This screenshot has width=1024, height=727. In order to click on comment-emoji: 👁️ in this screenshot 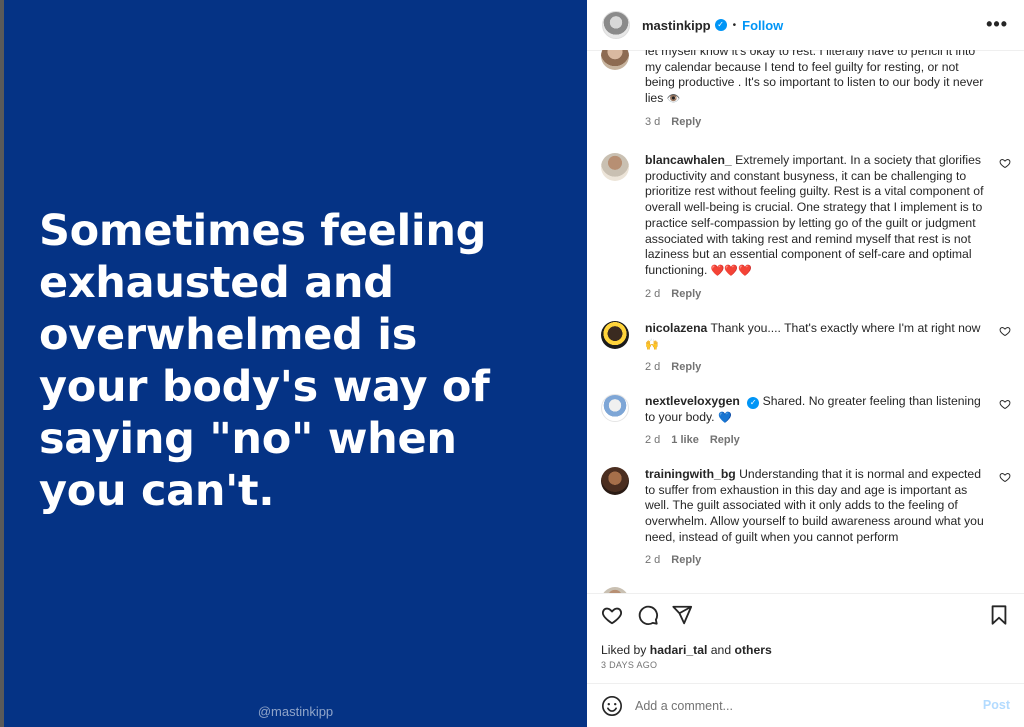, I will do `click(673, 99)`.